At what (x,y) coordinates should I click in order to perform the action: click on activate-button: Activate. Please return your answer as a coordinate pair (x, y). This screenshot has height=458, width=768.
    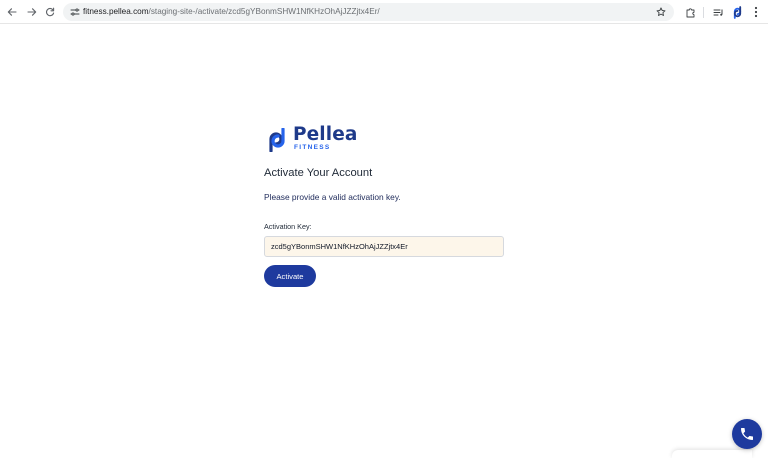
    Looking at the image, I should click on (290, 276).